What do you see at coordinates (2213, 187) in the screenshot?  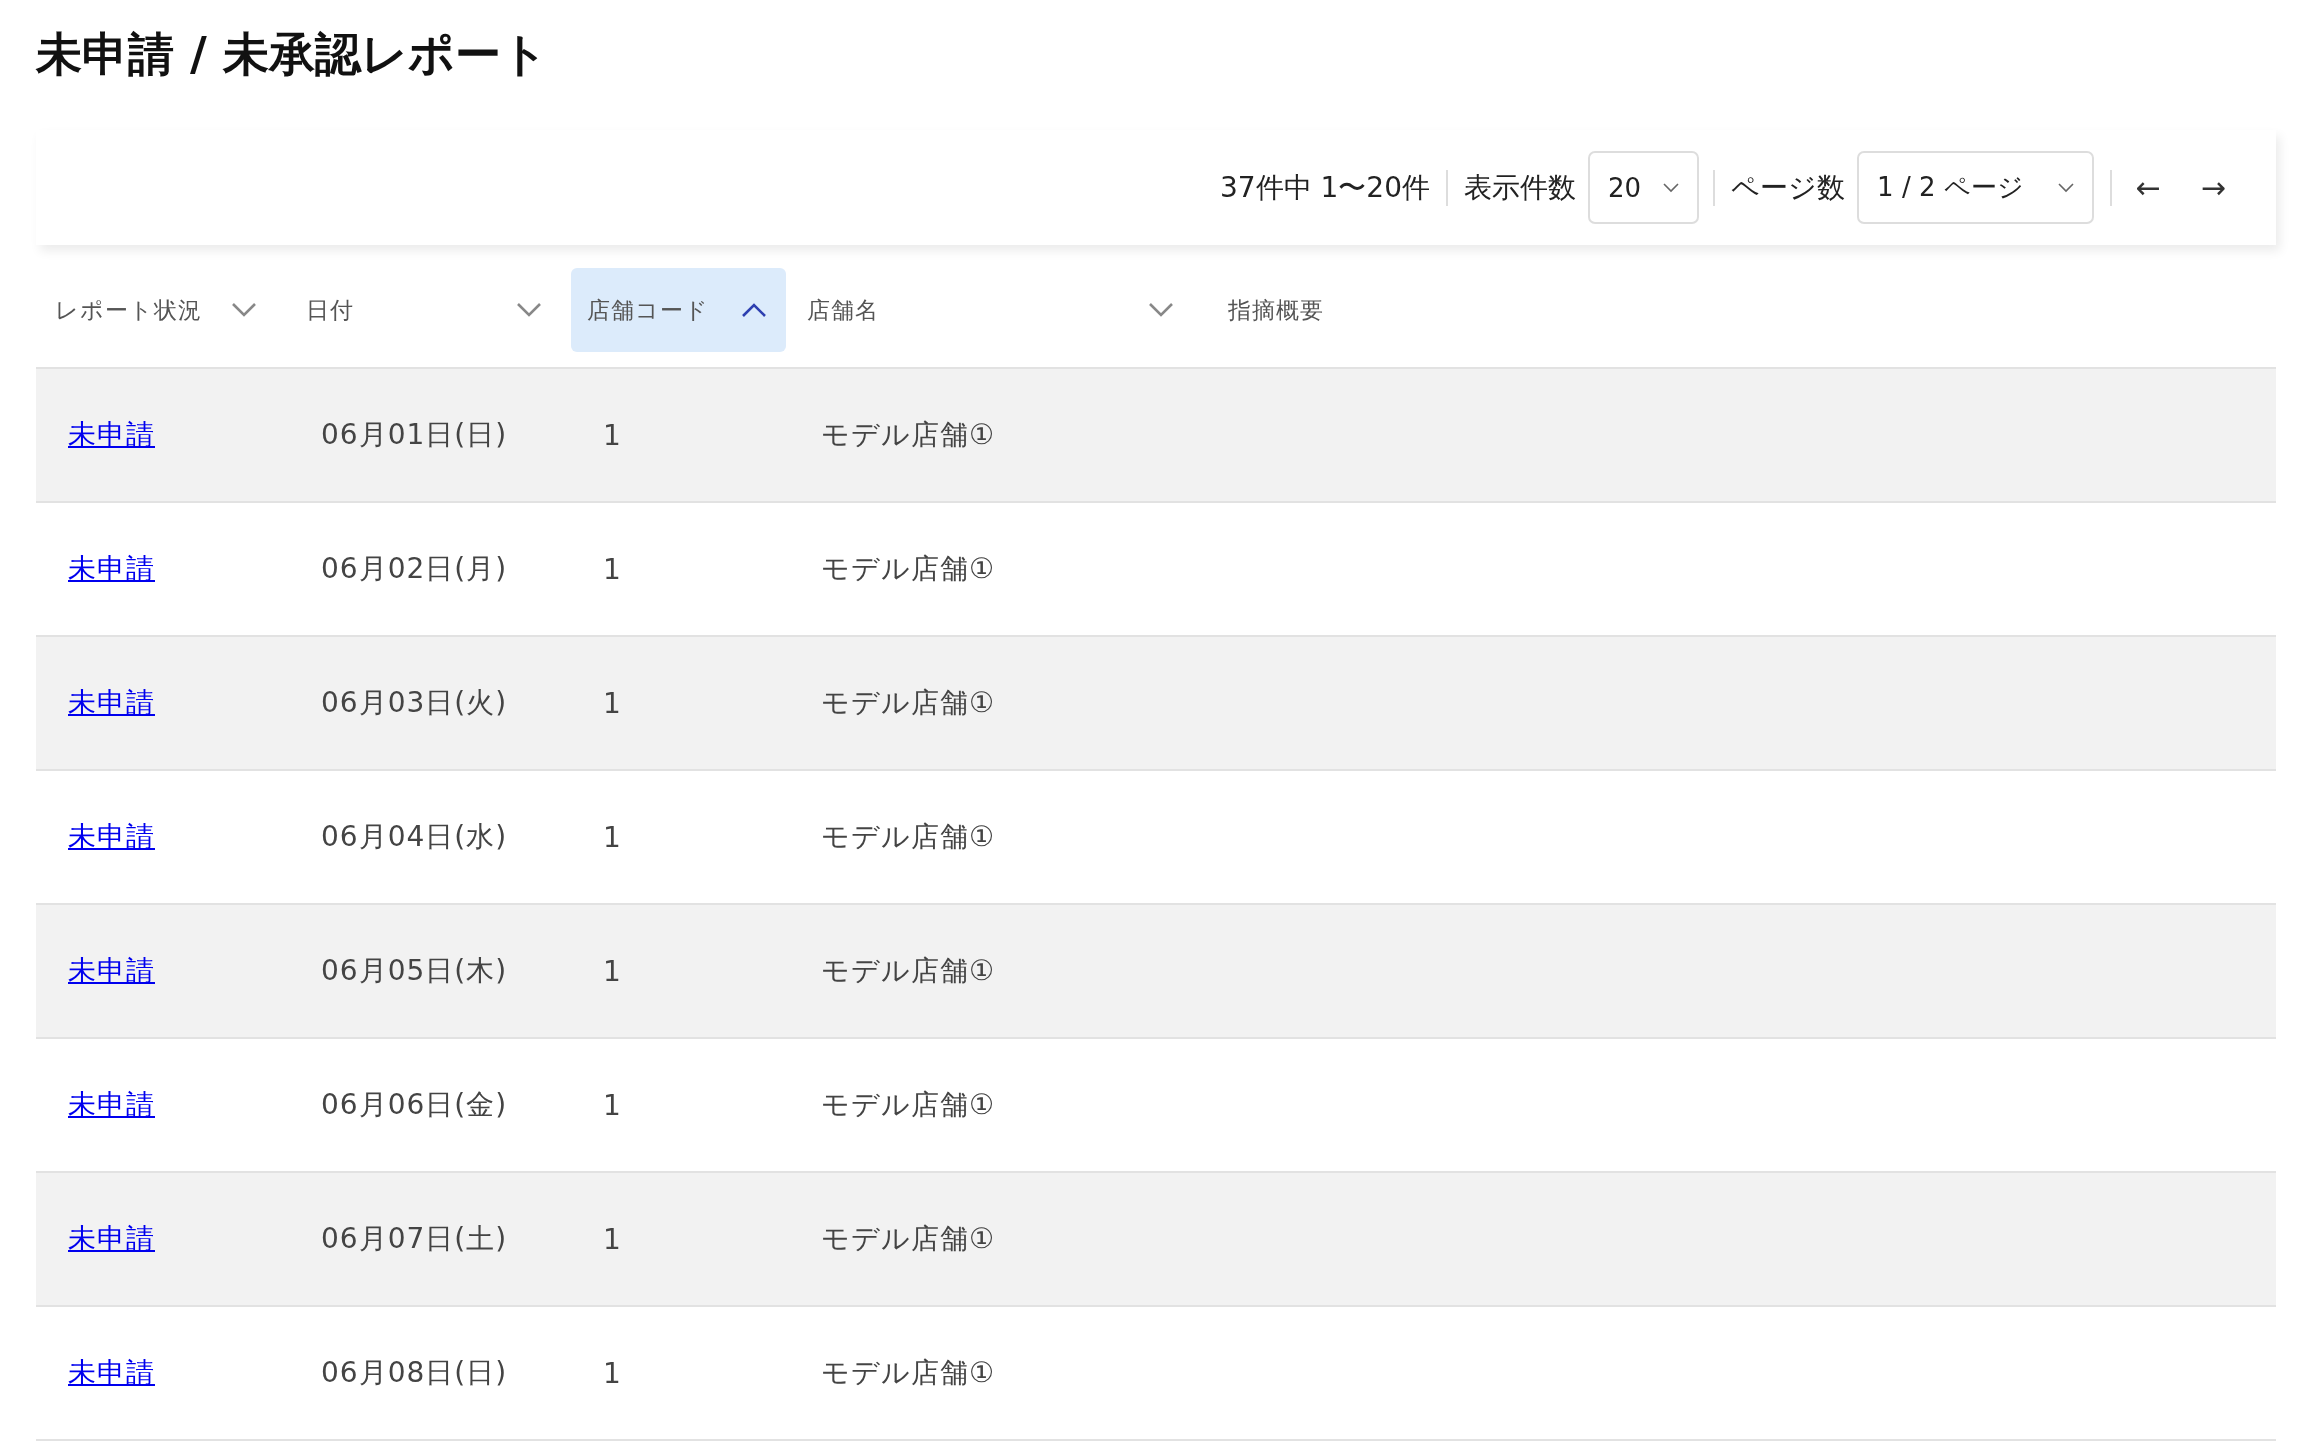 I see `next-page-button: →` at bounding box center [2213, 187].